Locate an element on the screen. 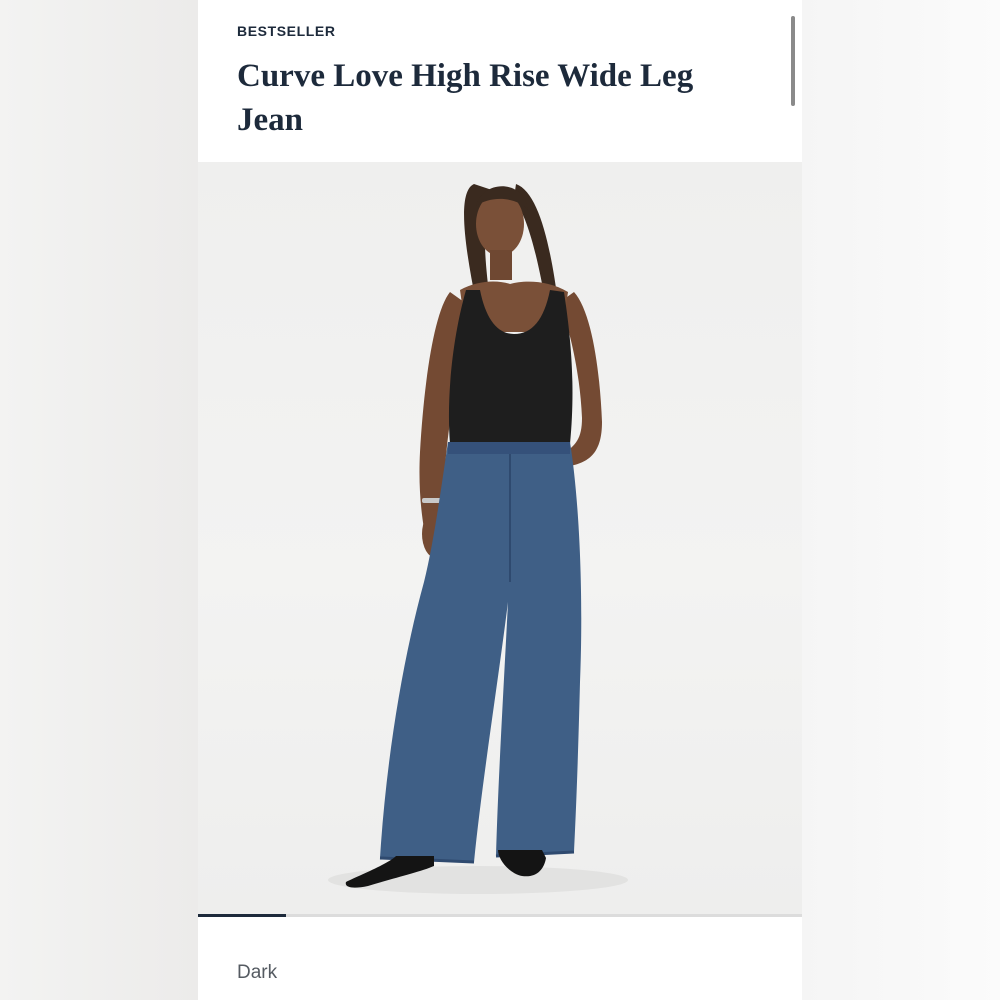 This screenshot has width=1000, height=1000. selected-color-label: Dark is located at coordinates (257, 972).